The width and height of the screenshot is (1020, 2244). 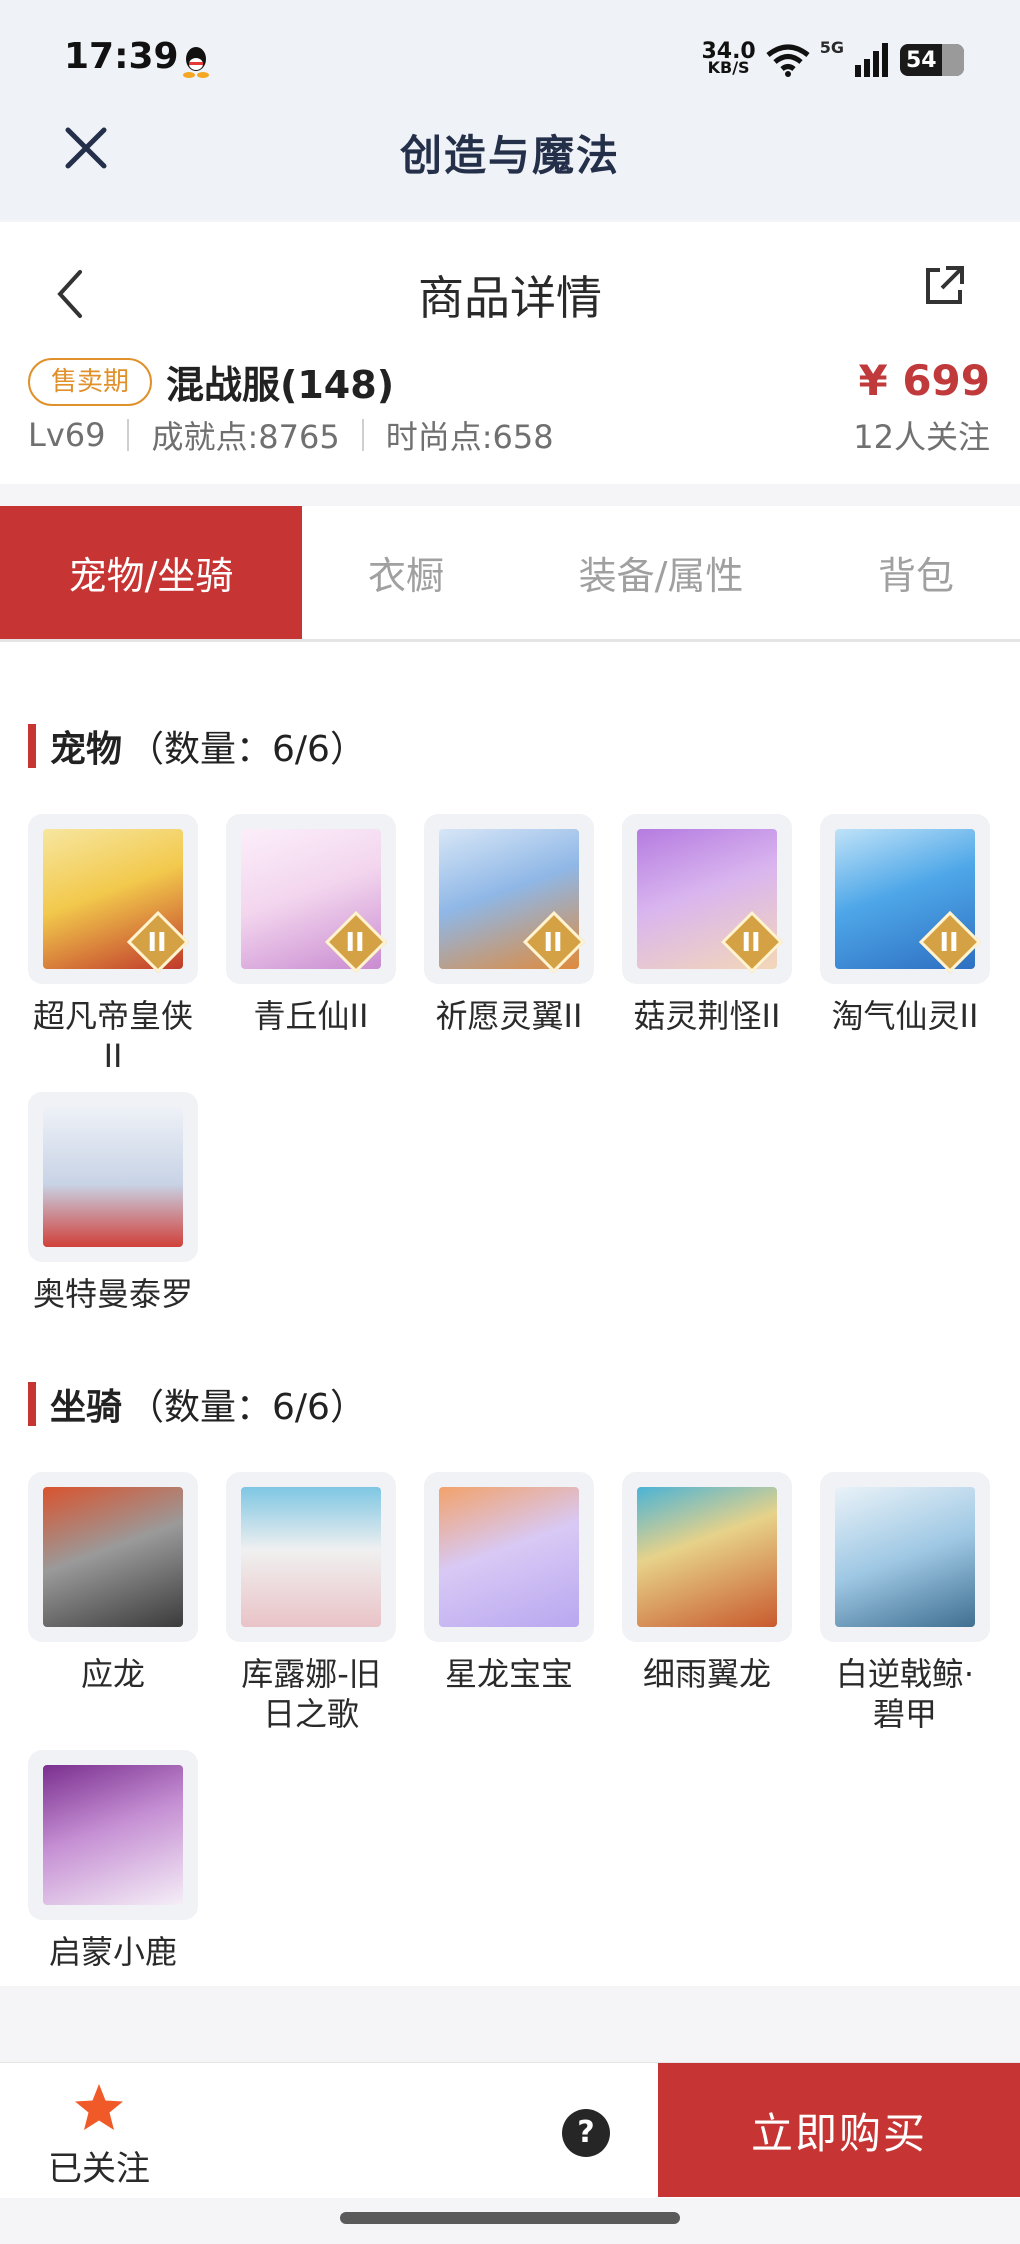 I want to click on pet-item: II 淘气仙灵II, so click(x=905, y=925).